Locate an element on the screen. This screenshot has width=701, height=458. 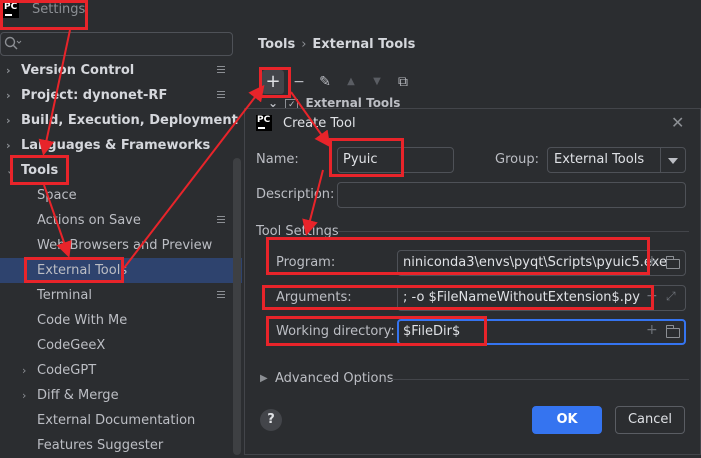
search-icon is located at coordinates (13, 43).